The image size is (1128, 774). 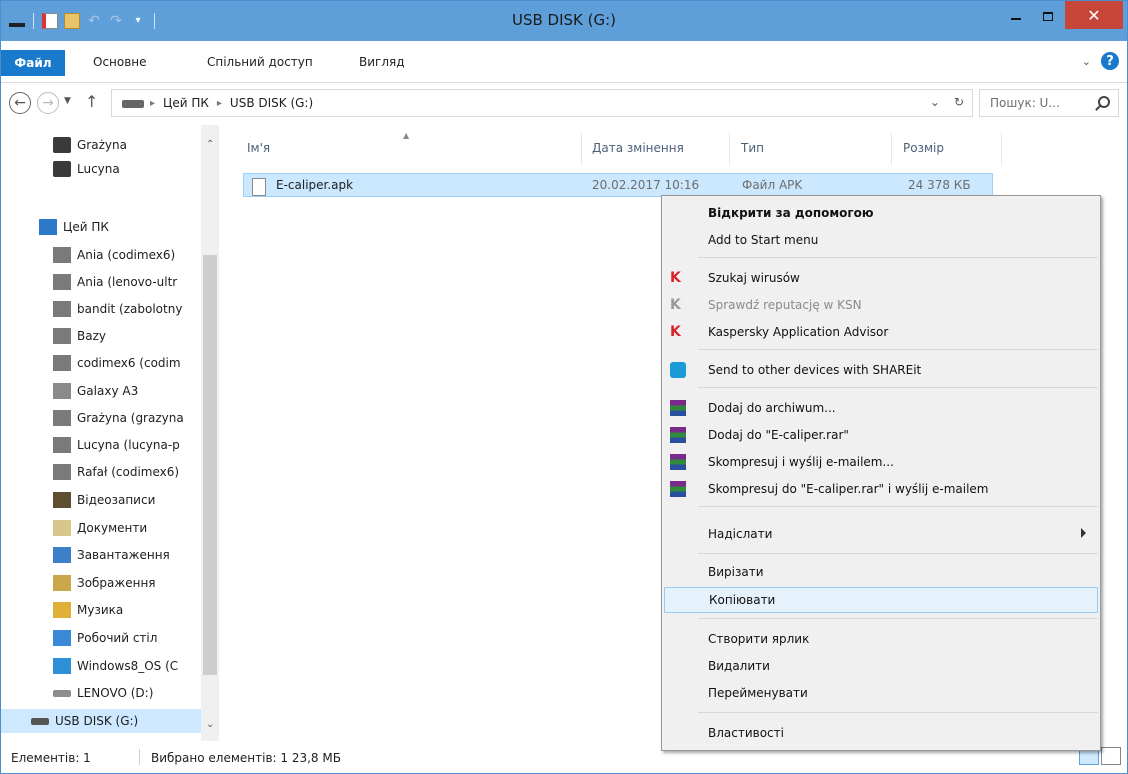 What do you see at coordinates (1110, 61) in the screenshot?
I see `help-icon: ?` at bounding box center [1110, 61].